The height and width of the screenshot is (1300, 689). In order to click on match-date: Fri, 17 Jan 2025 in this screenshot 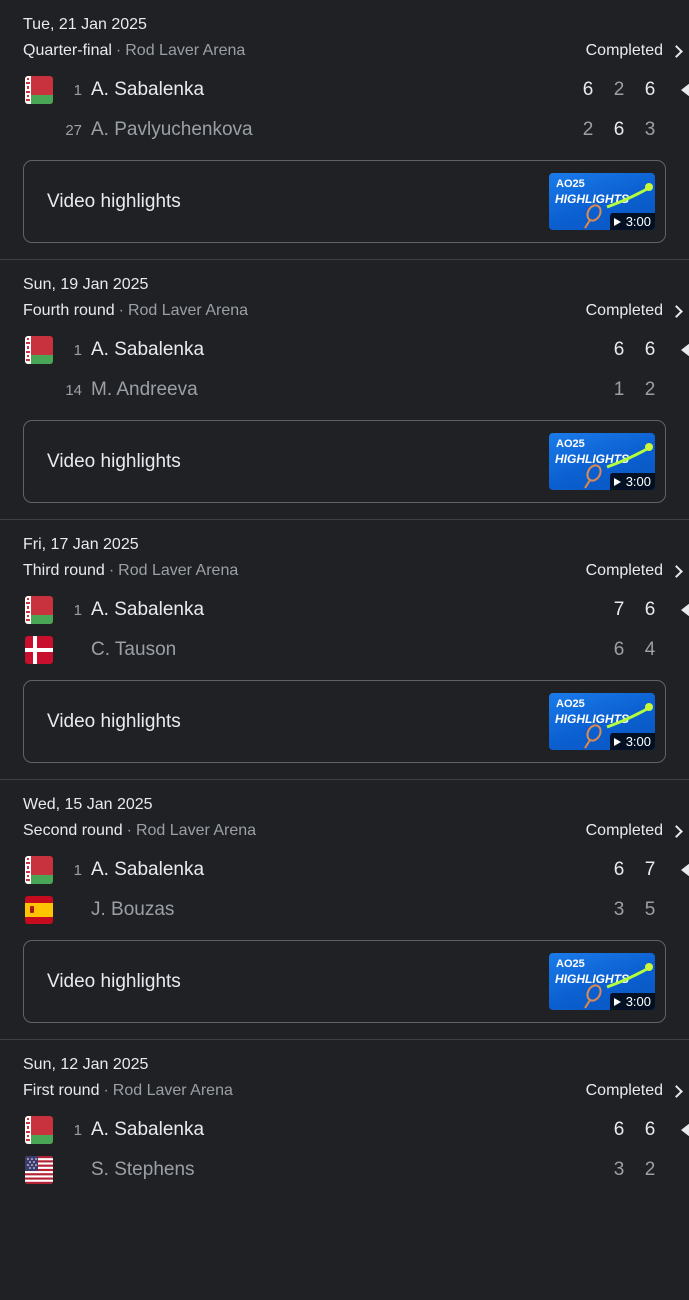, I will do `click(81, 544)`.